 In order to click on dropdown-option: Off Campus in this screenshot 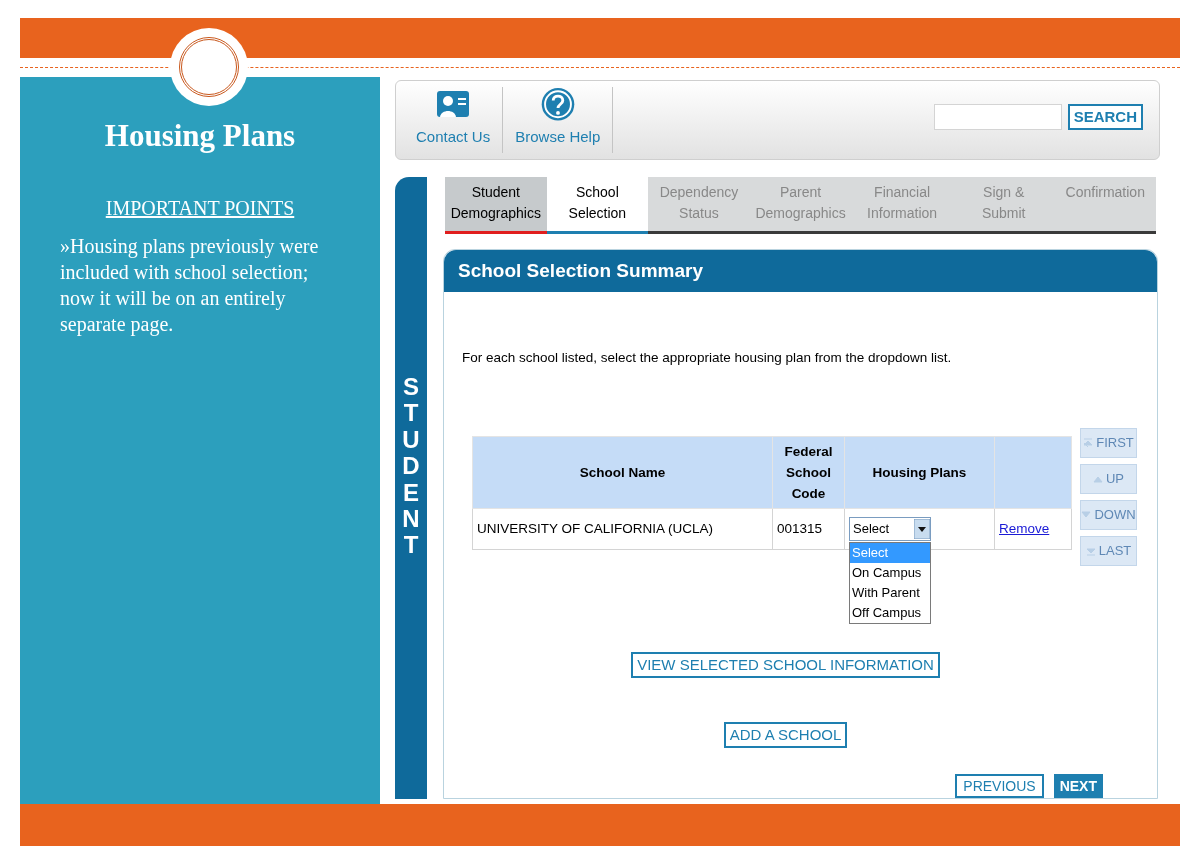, I will do `click(890, 613)`.